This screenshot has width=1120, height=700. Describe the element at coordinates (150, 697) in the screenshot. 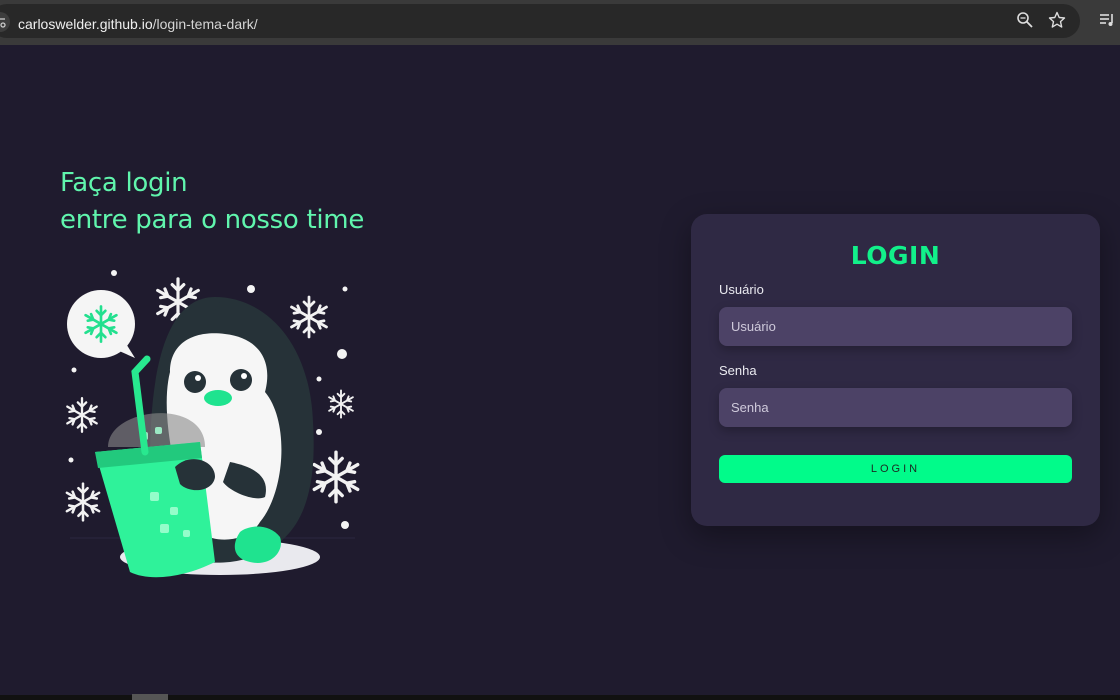

I see `horizontal-scrollbar-thumb` at that location.